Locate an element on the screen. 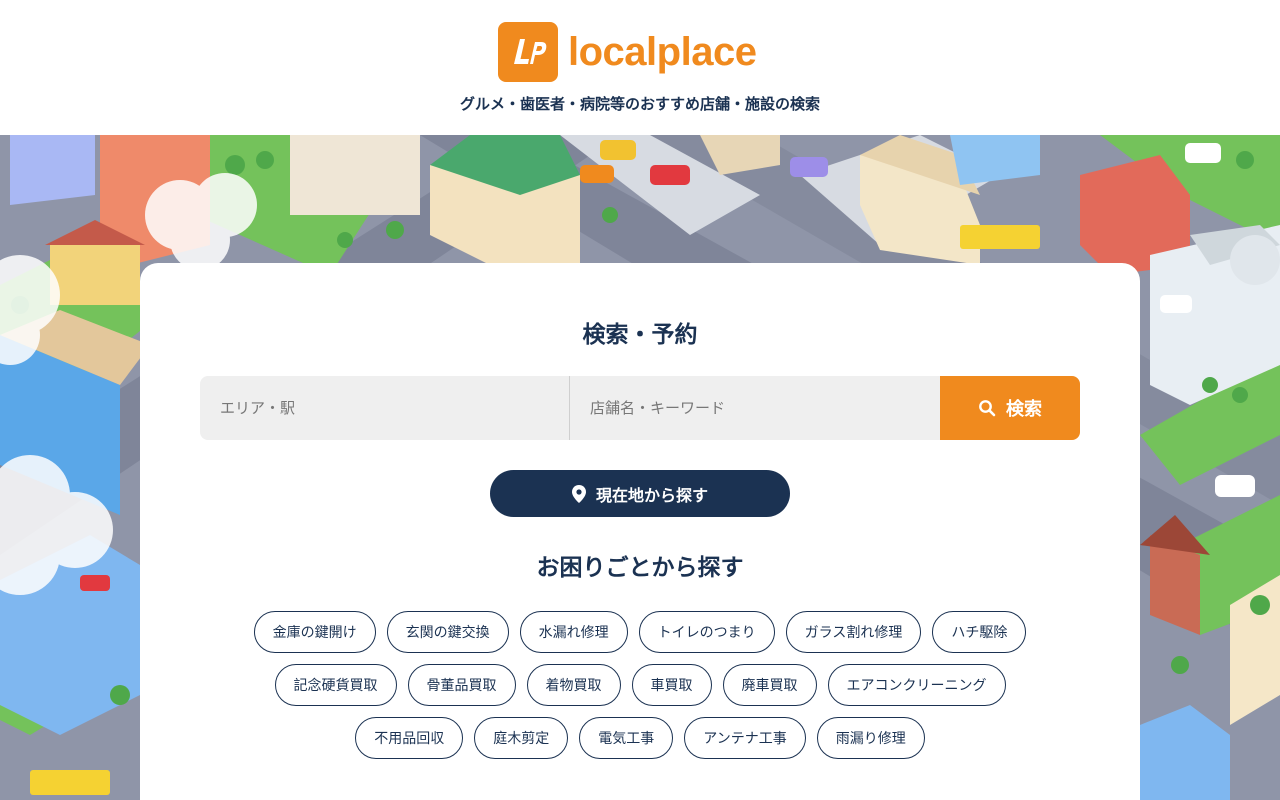 The height and width of the screenshot is (800, 1280). trouble-tag: 不用品回収 is located at coordinates (409, 738).